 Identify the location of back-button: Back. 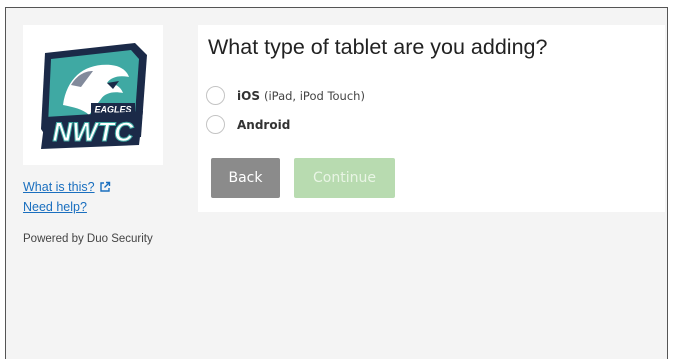
(245, 178).